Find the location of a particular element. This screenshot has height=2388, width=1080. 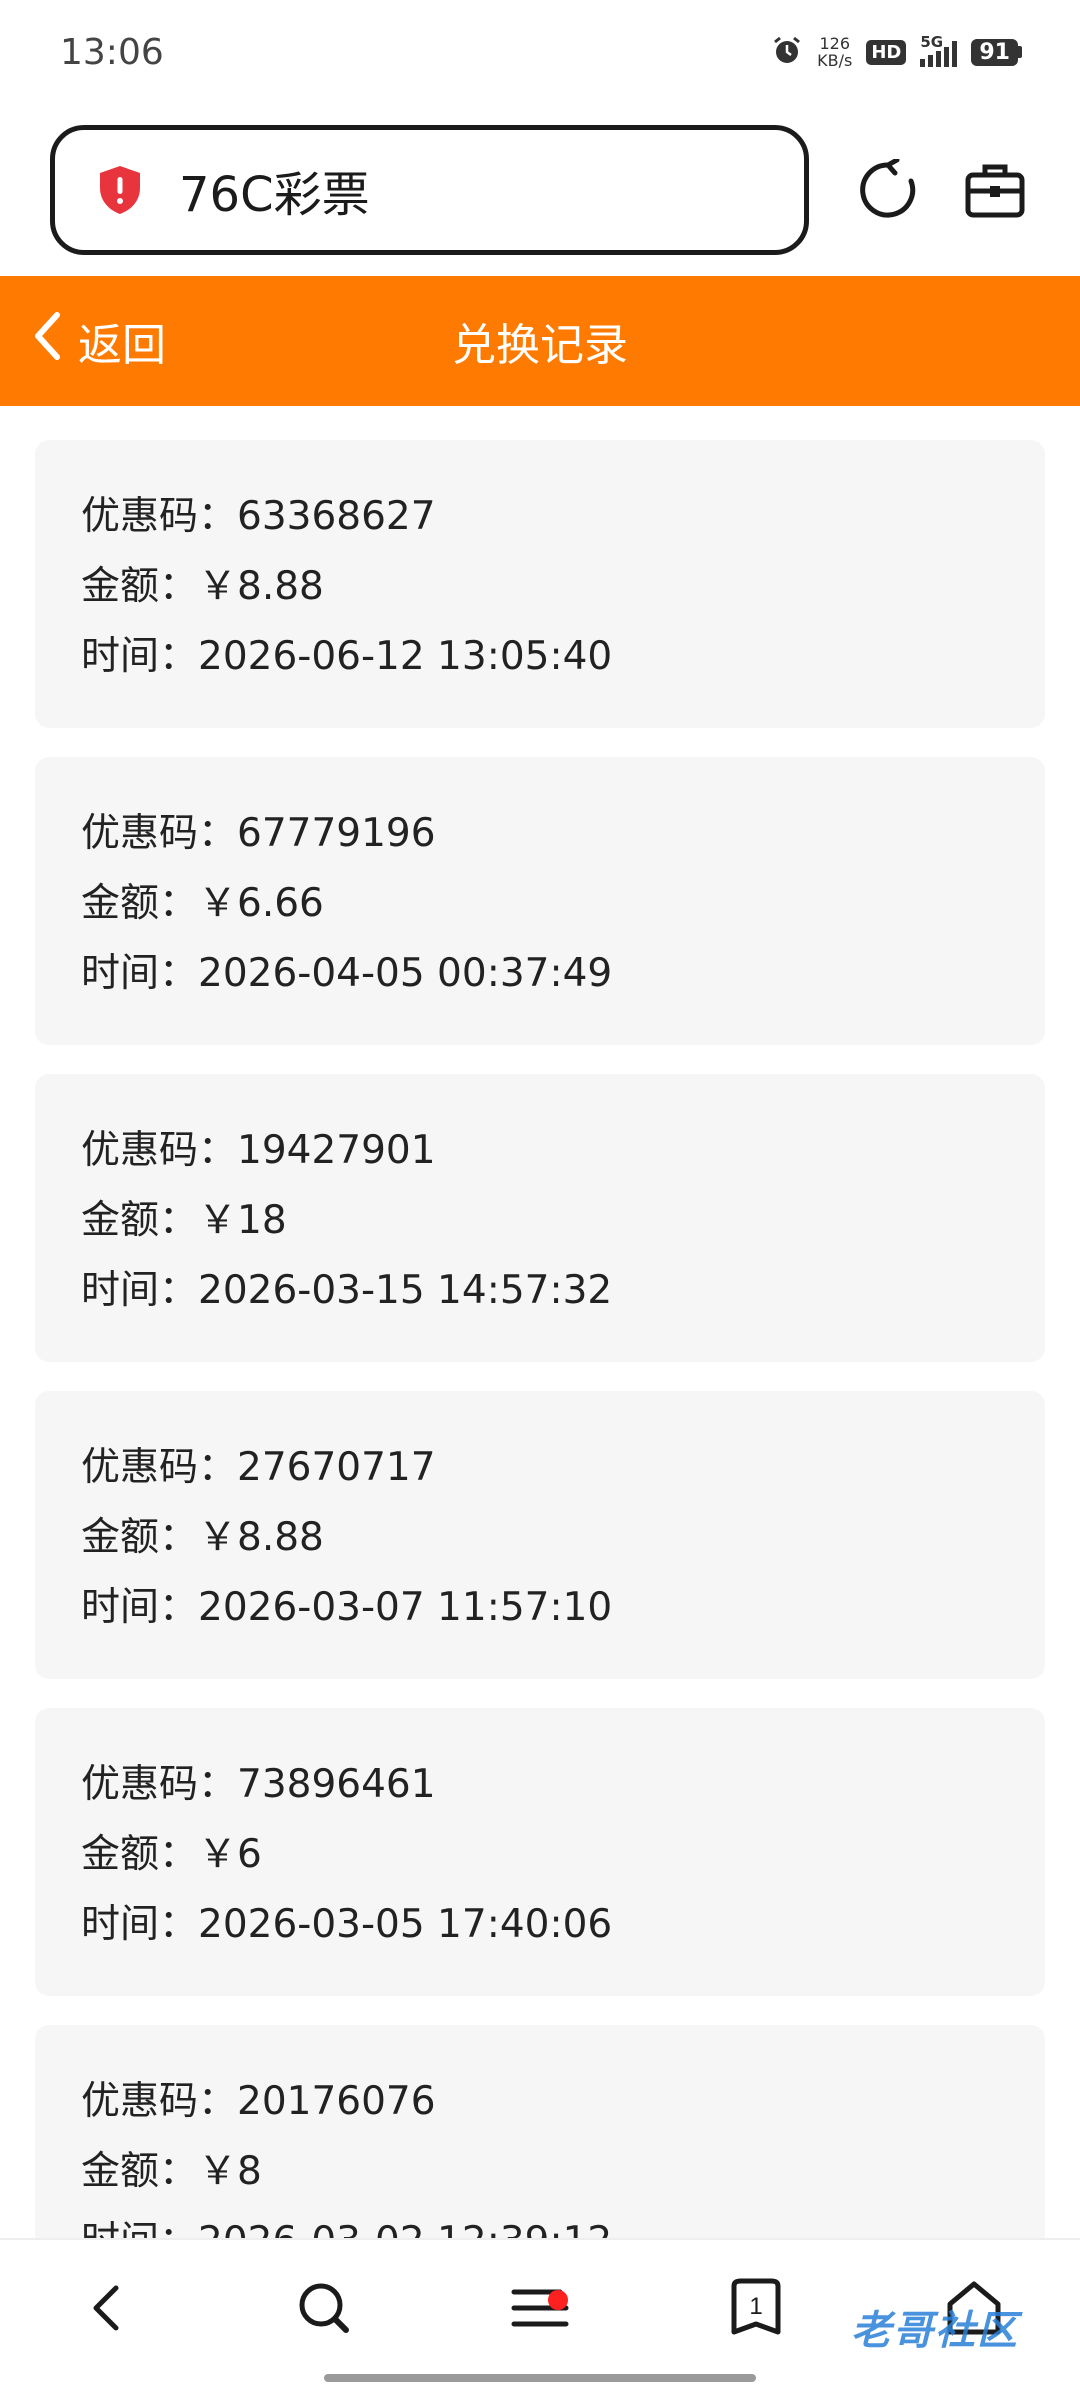

status-icons: 126 KB/s HD 5G 91 is located at coordinates (896, 52).